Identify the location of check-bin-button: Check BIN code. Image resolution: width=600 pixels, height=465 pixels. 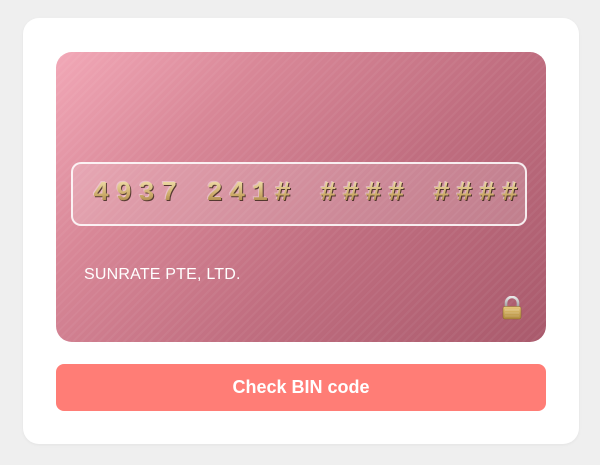
(301, 387).